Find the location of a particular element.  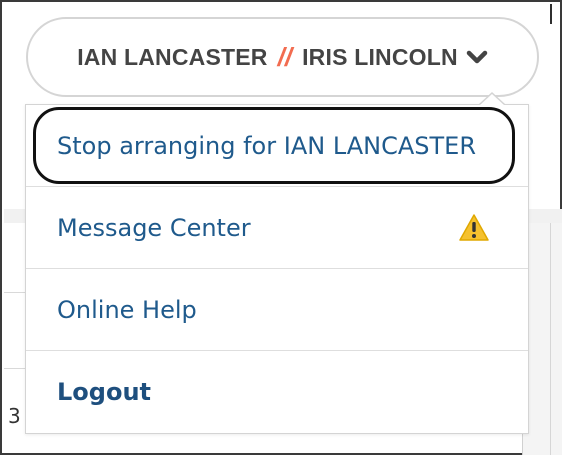

menu-item-label: Logout is located at coordinates (104, 392).